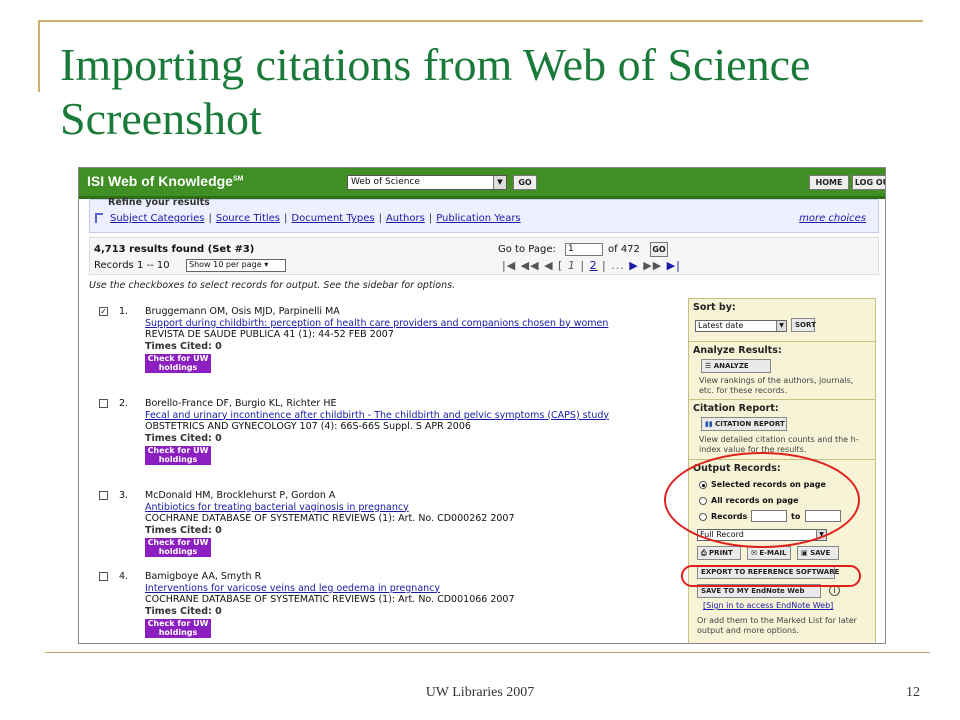 This screenshot has height=720, width=960. I want to click on bar-chart-icon: ▮▮, so click(710, 424).